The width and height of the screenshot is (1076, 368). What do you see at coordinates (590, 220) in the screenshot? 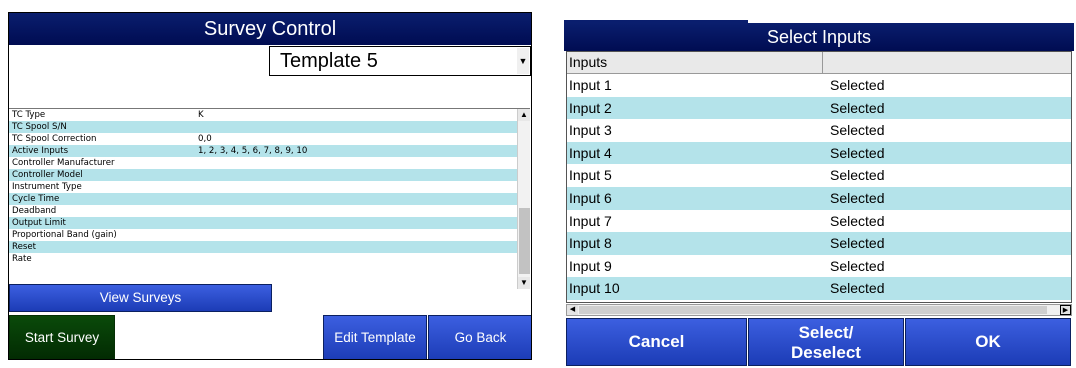
I see `input-name: Input 7` at bounding box center [590, 220].